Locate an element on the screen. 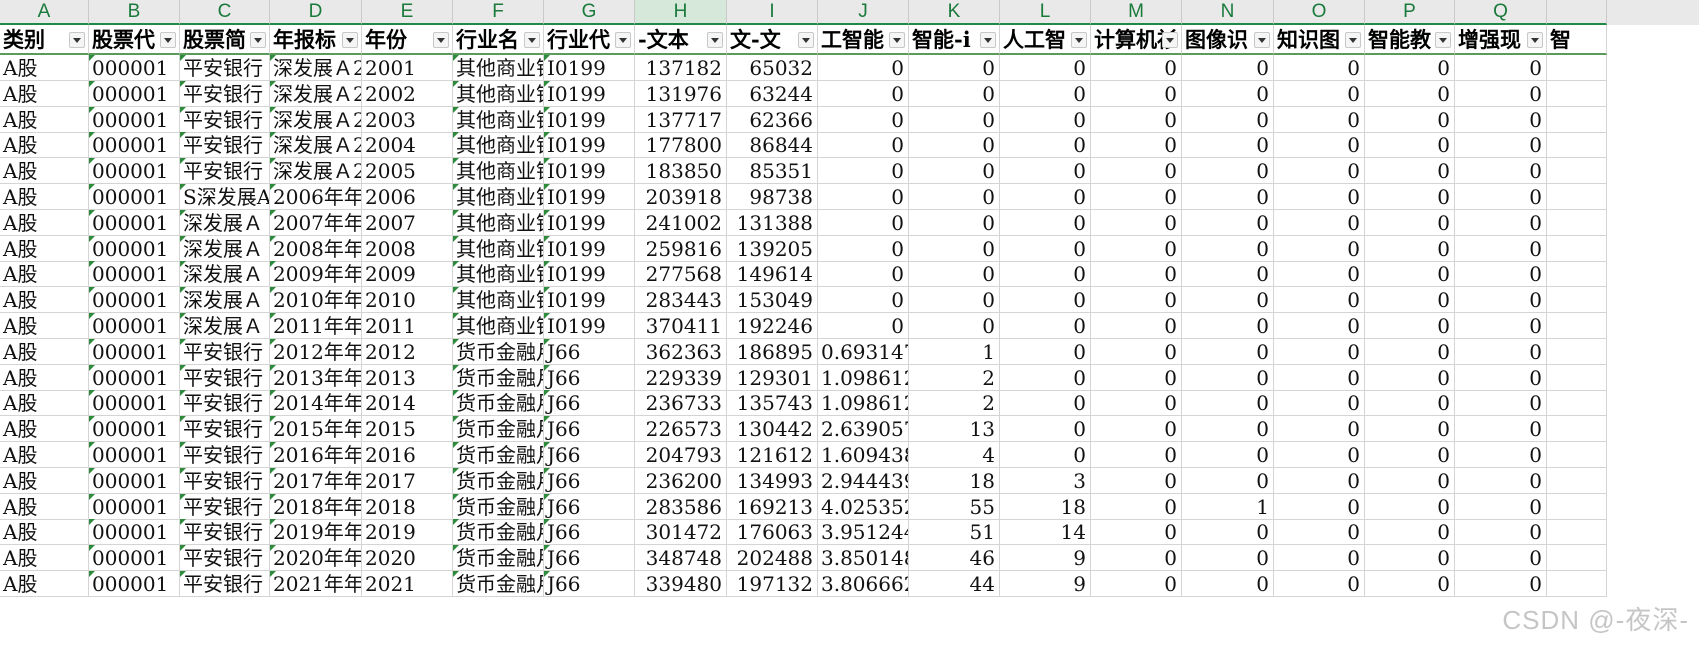  table-cell: 2015年年月 is located at coordinates (316, 429).